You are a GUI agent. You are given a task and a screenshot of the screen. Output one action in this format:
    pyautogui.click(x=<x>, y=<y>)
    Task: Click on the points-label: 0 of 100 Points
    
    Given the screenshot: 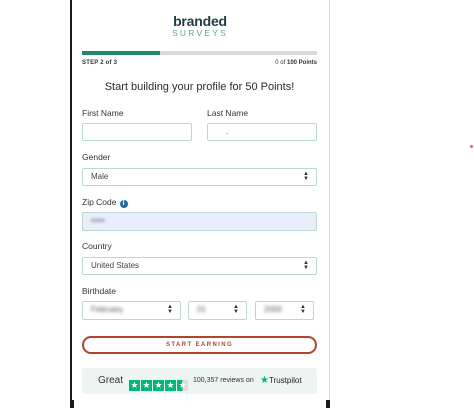 What is the action you would take?
    pyautogui.click(x=296, y=63)
    